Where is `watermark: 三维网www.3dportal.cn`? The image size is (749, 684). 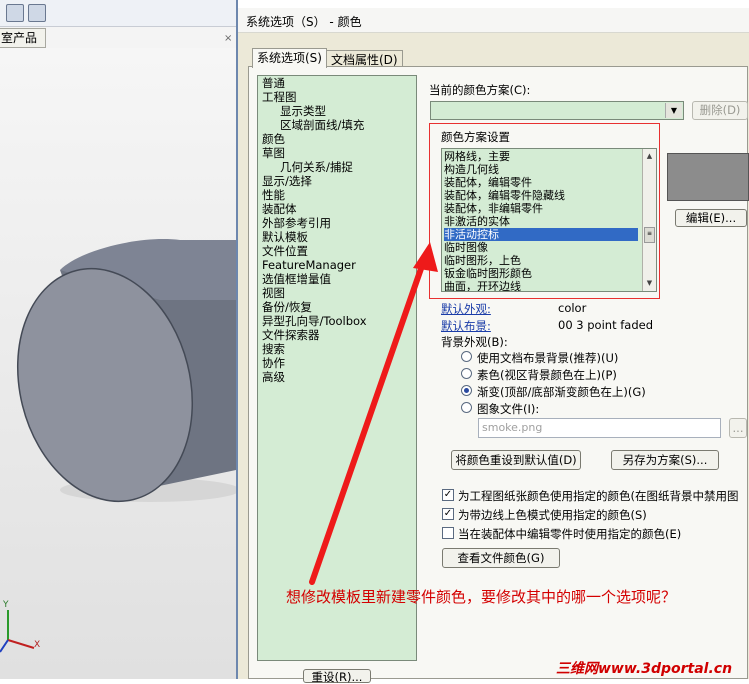
watermark: 三维网www.3dportal.cn is located at coordinates (644, 669).